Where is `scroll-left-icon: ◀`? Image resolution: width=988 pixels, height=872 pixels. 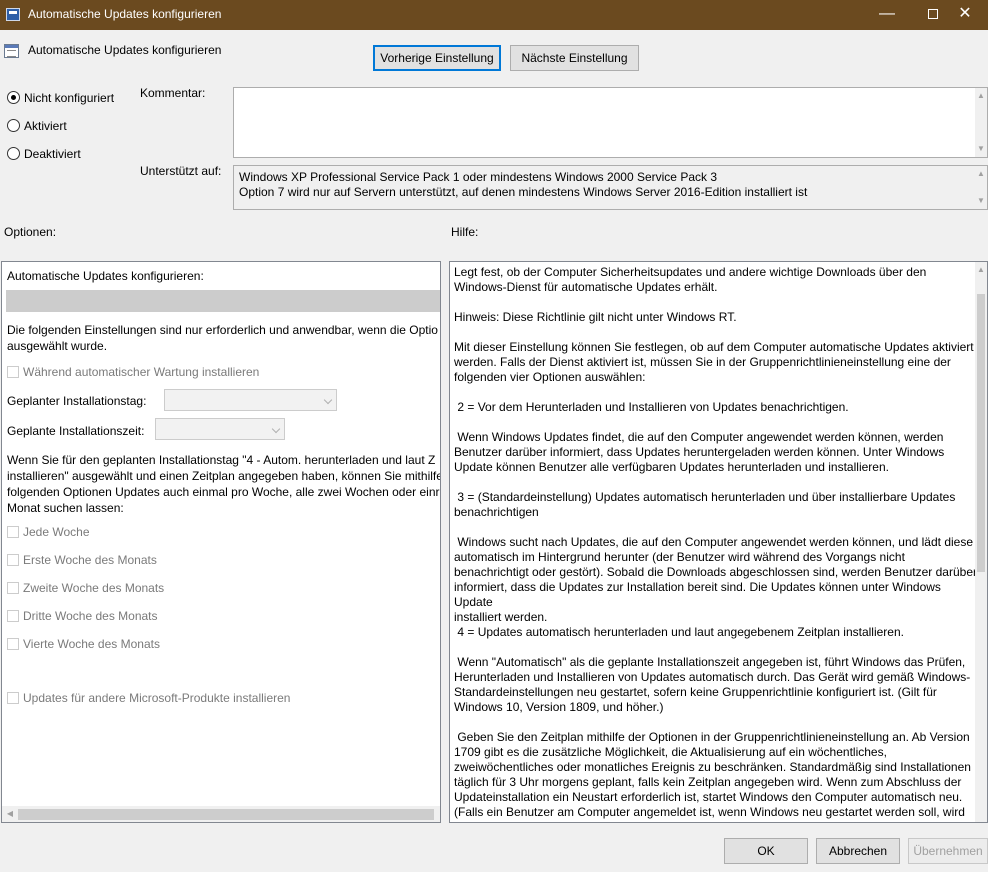
scroll-left-icon: ◀ is located at coordinates (10, 814).